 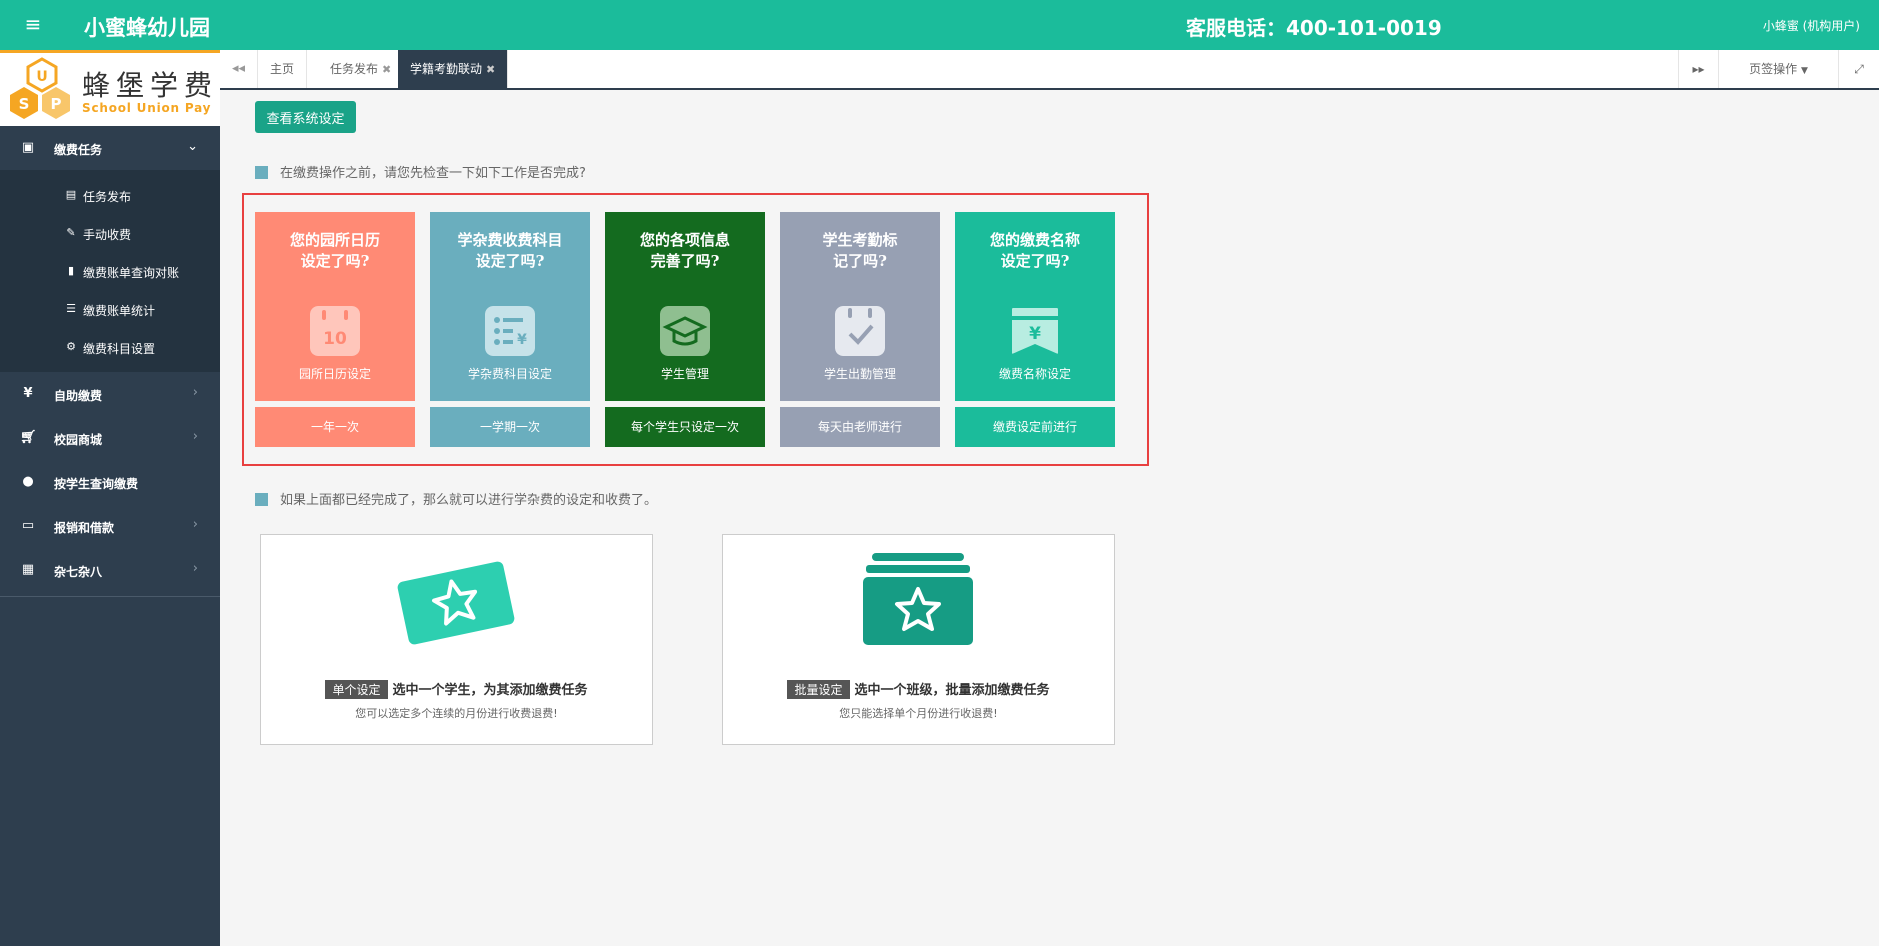 I want to click on card-frequency: 一年一次, so click(x=335, y=427).